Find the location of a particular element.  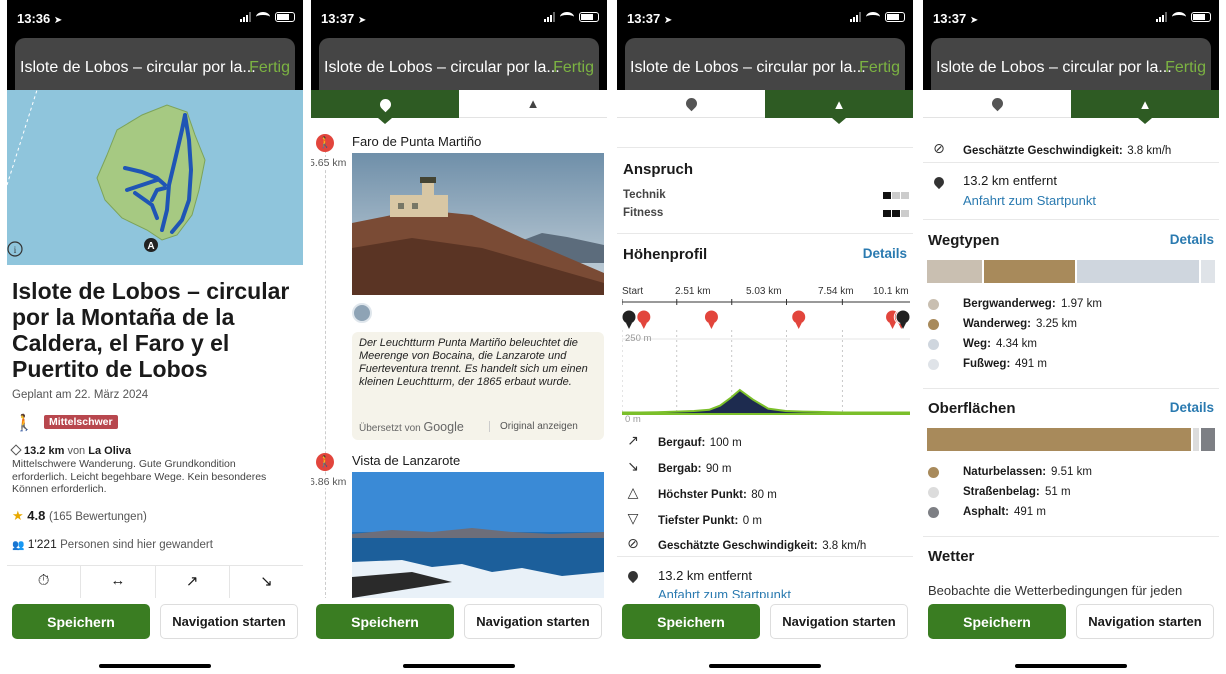

wegtypen-bar is located at coordinates (1071, 271).